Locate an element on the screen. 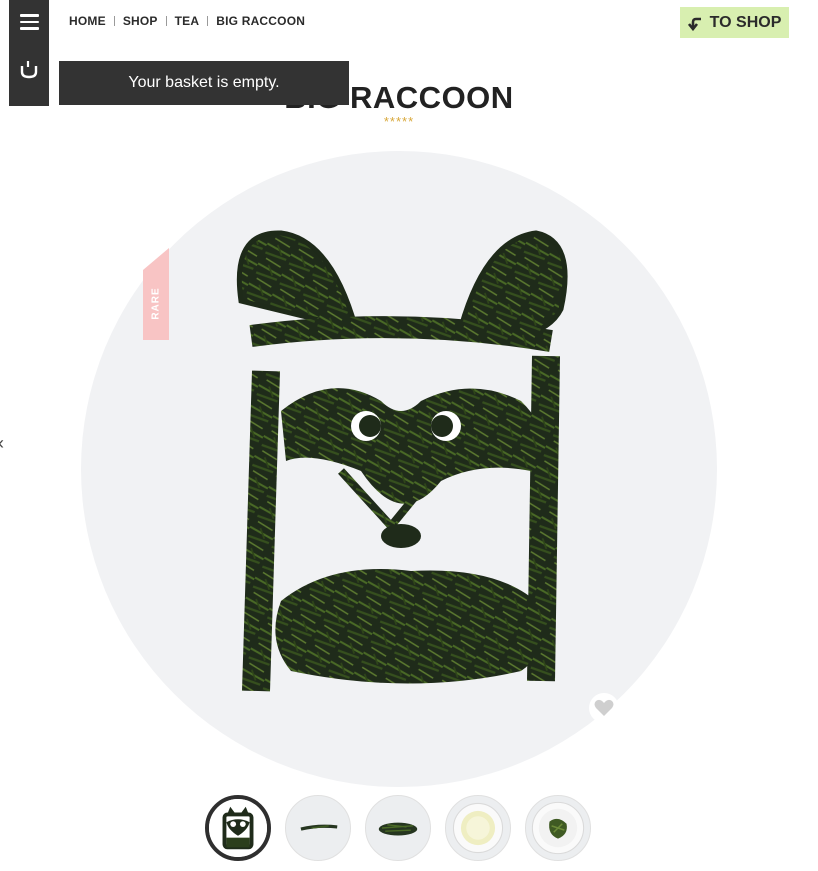  menu-button is located at coordinates (29, 22).